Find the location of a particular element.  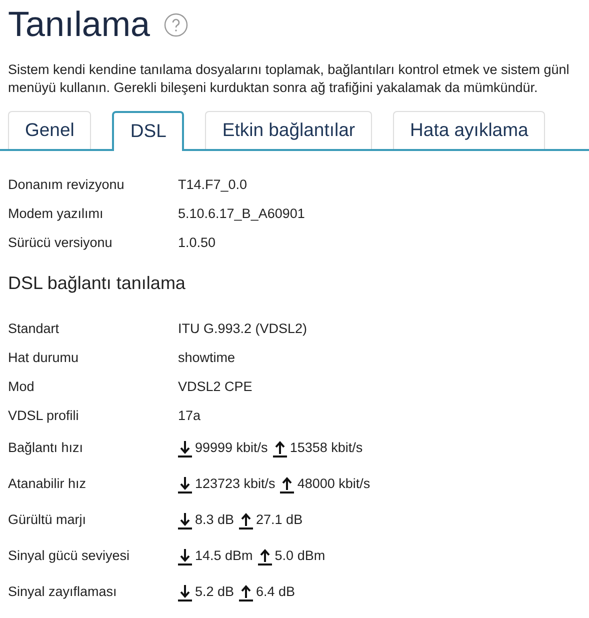

page-title: Tanılama is located at coordinates (79, 25).